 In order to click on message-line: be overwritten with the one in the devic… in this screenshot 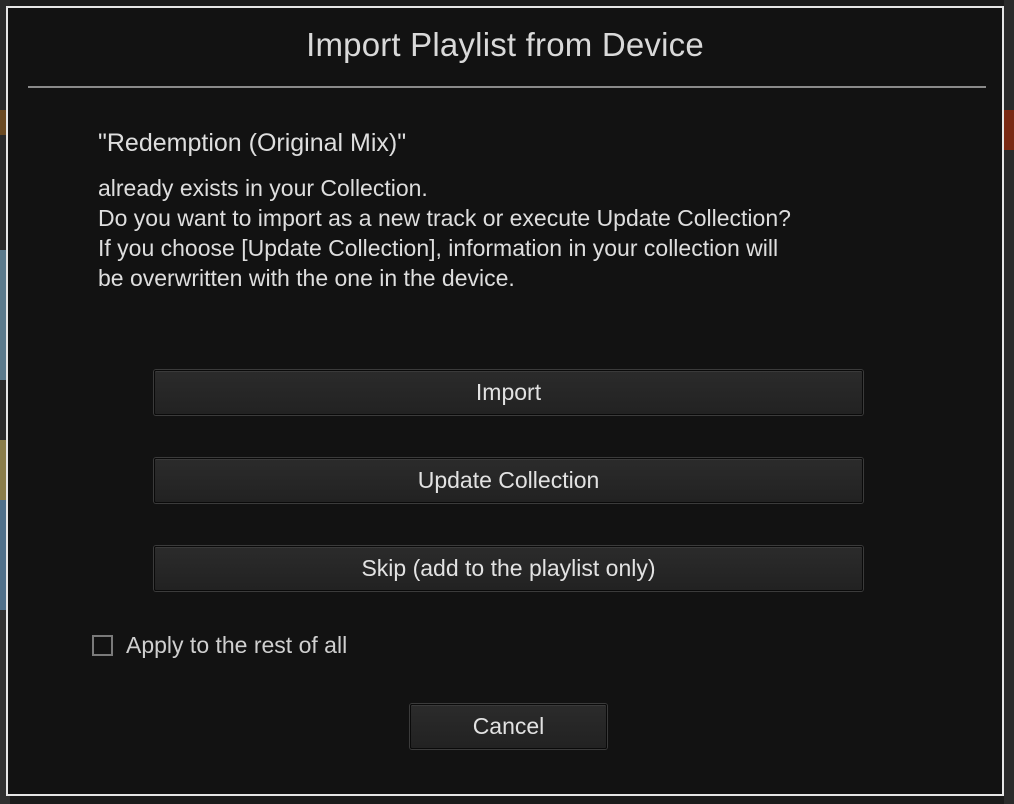, I will do `click(306, 278)`.